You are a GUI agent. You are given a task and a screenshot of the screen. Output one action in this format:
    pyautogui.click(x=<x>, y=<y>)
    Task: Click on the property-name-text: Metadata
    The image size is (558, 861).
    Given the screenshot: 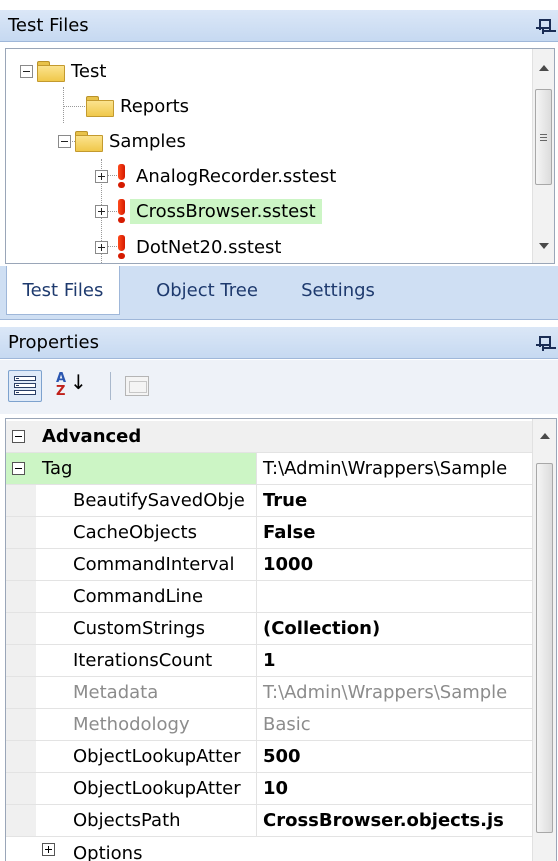 What is the action you would take?
    pyautogui.click(x=116, y=692)
    